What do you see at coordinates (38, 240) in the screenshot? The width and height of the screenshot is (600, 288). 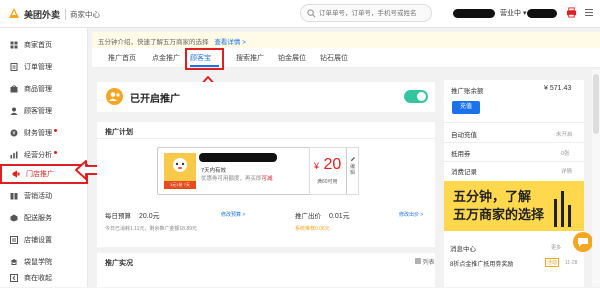 I see `sidebar-item-label: 店铺设置` at bounding box center [38, 240].